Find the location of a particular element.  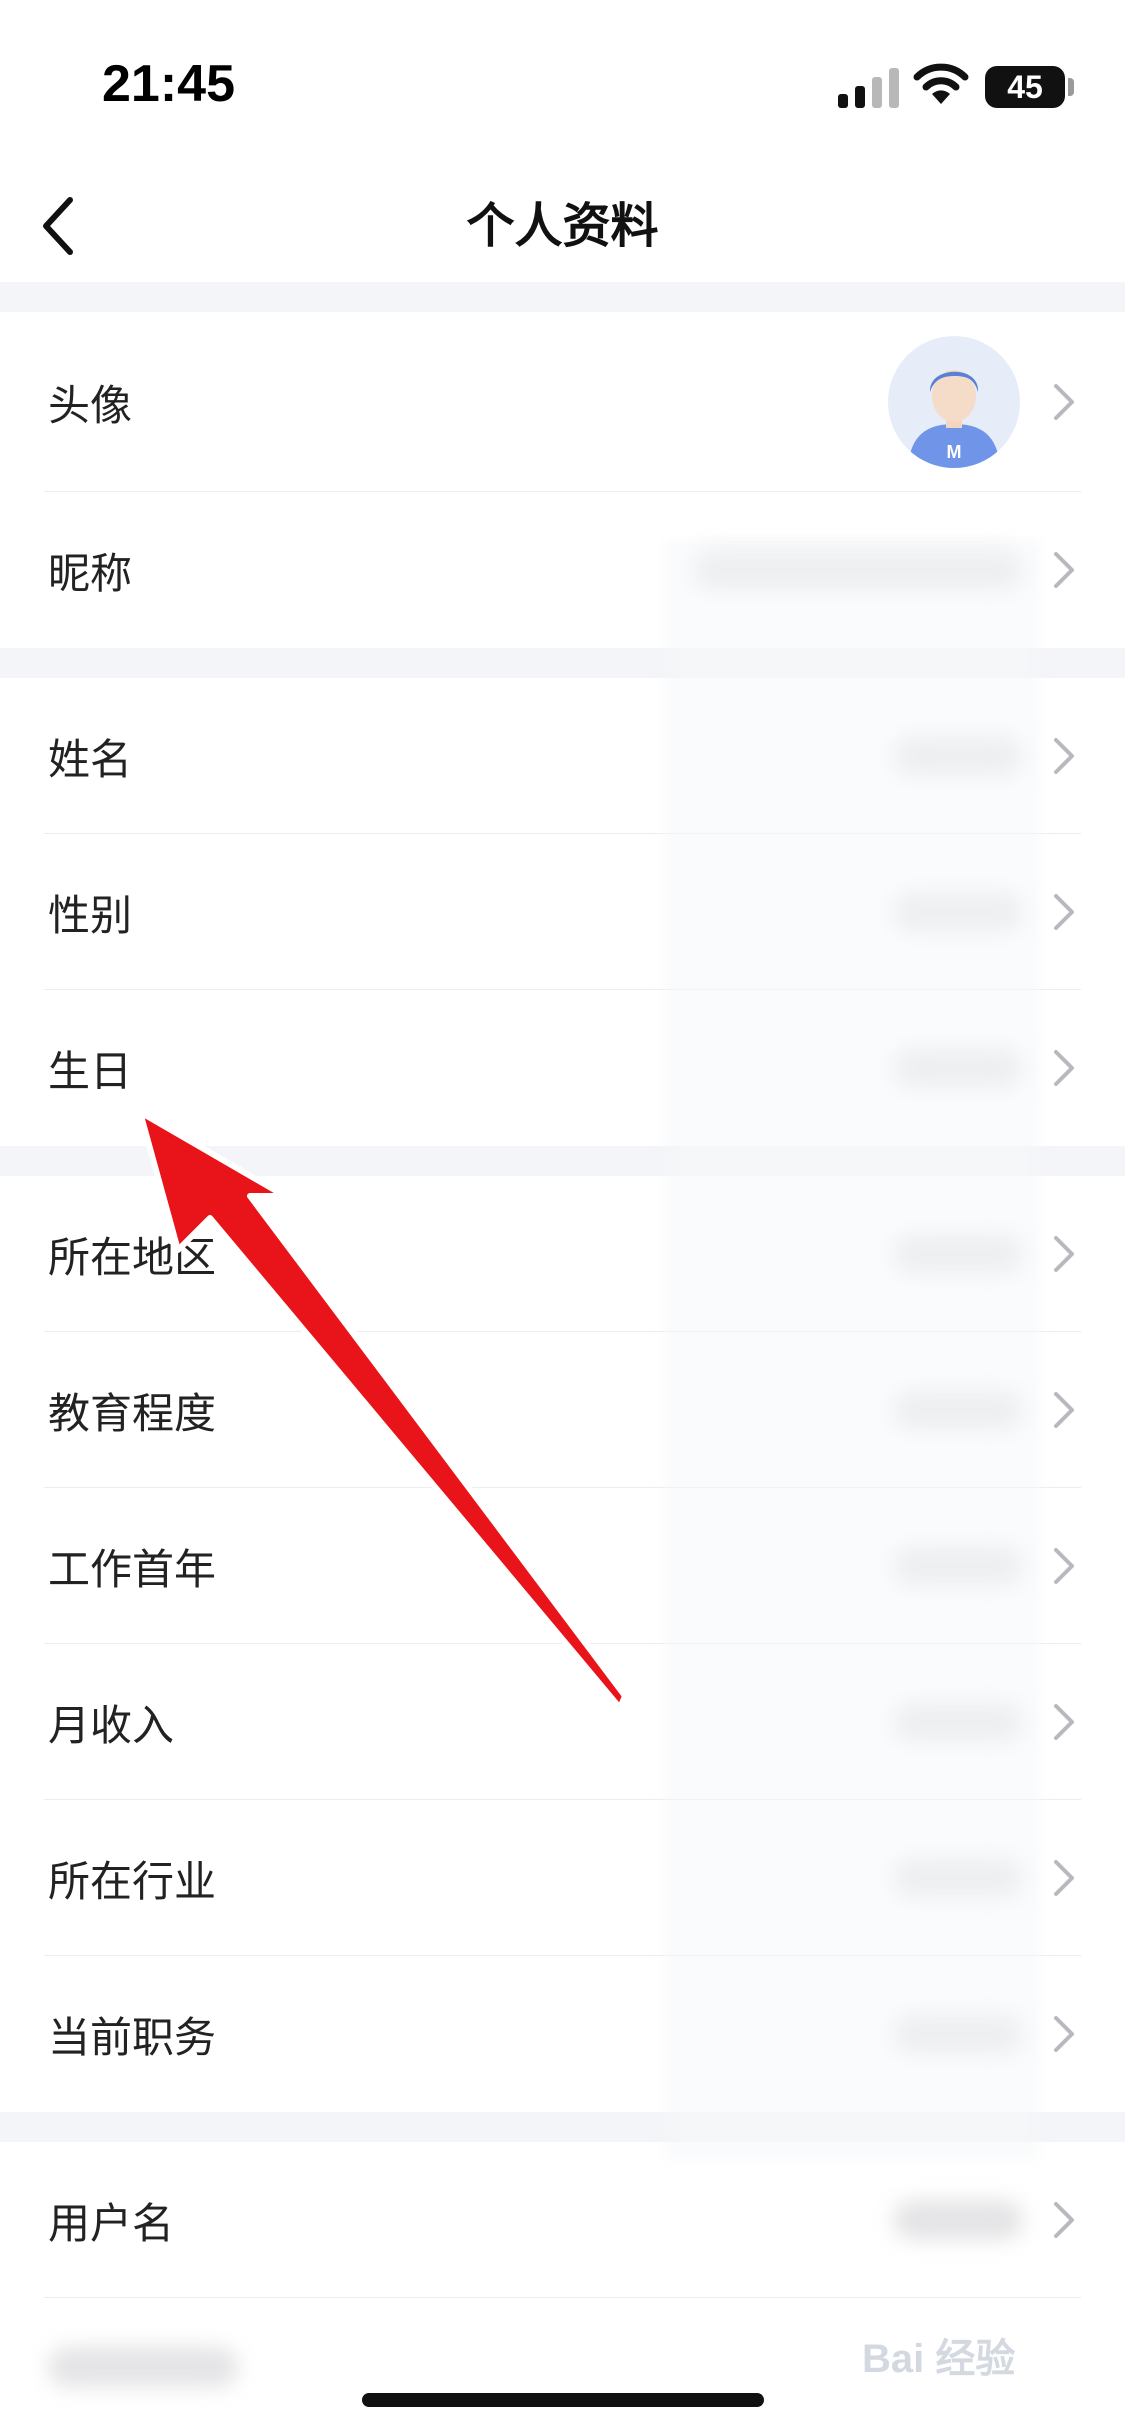

arrow-shape is located at coordinates (382, 1410).